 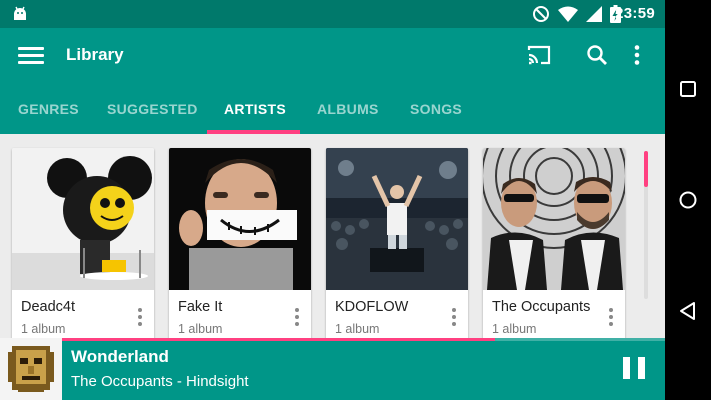 What do you see at coordinates (688, 311) in the screenshot?
I see `back-icon` at bounding box center [688, 311].